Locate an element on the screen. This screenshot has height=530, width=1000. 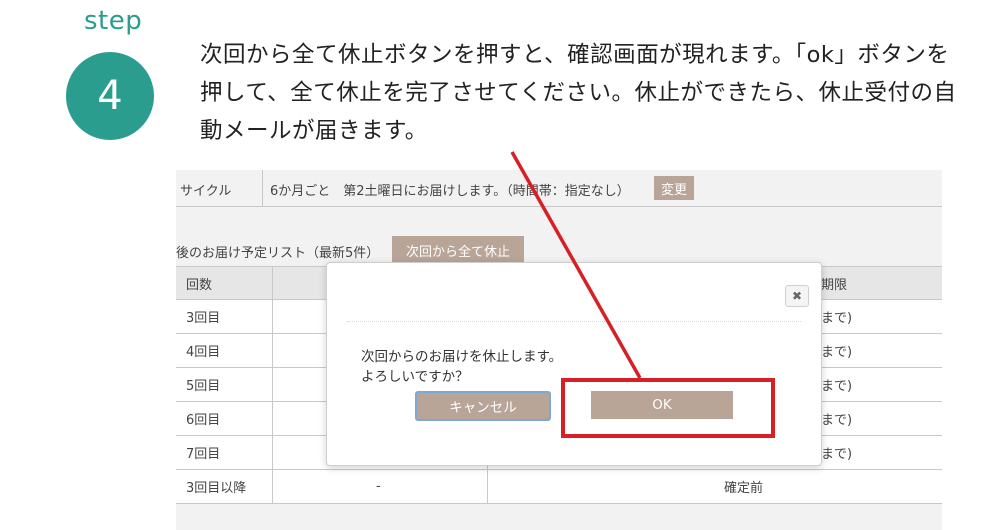
pointer-line-stroke is located at coordinates (576, 265).